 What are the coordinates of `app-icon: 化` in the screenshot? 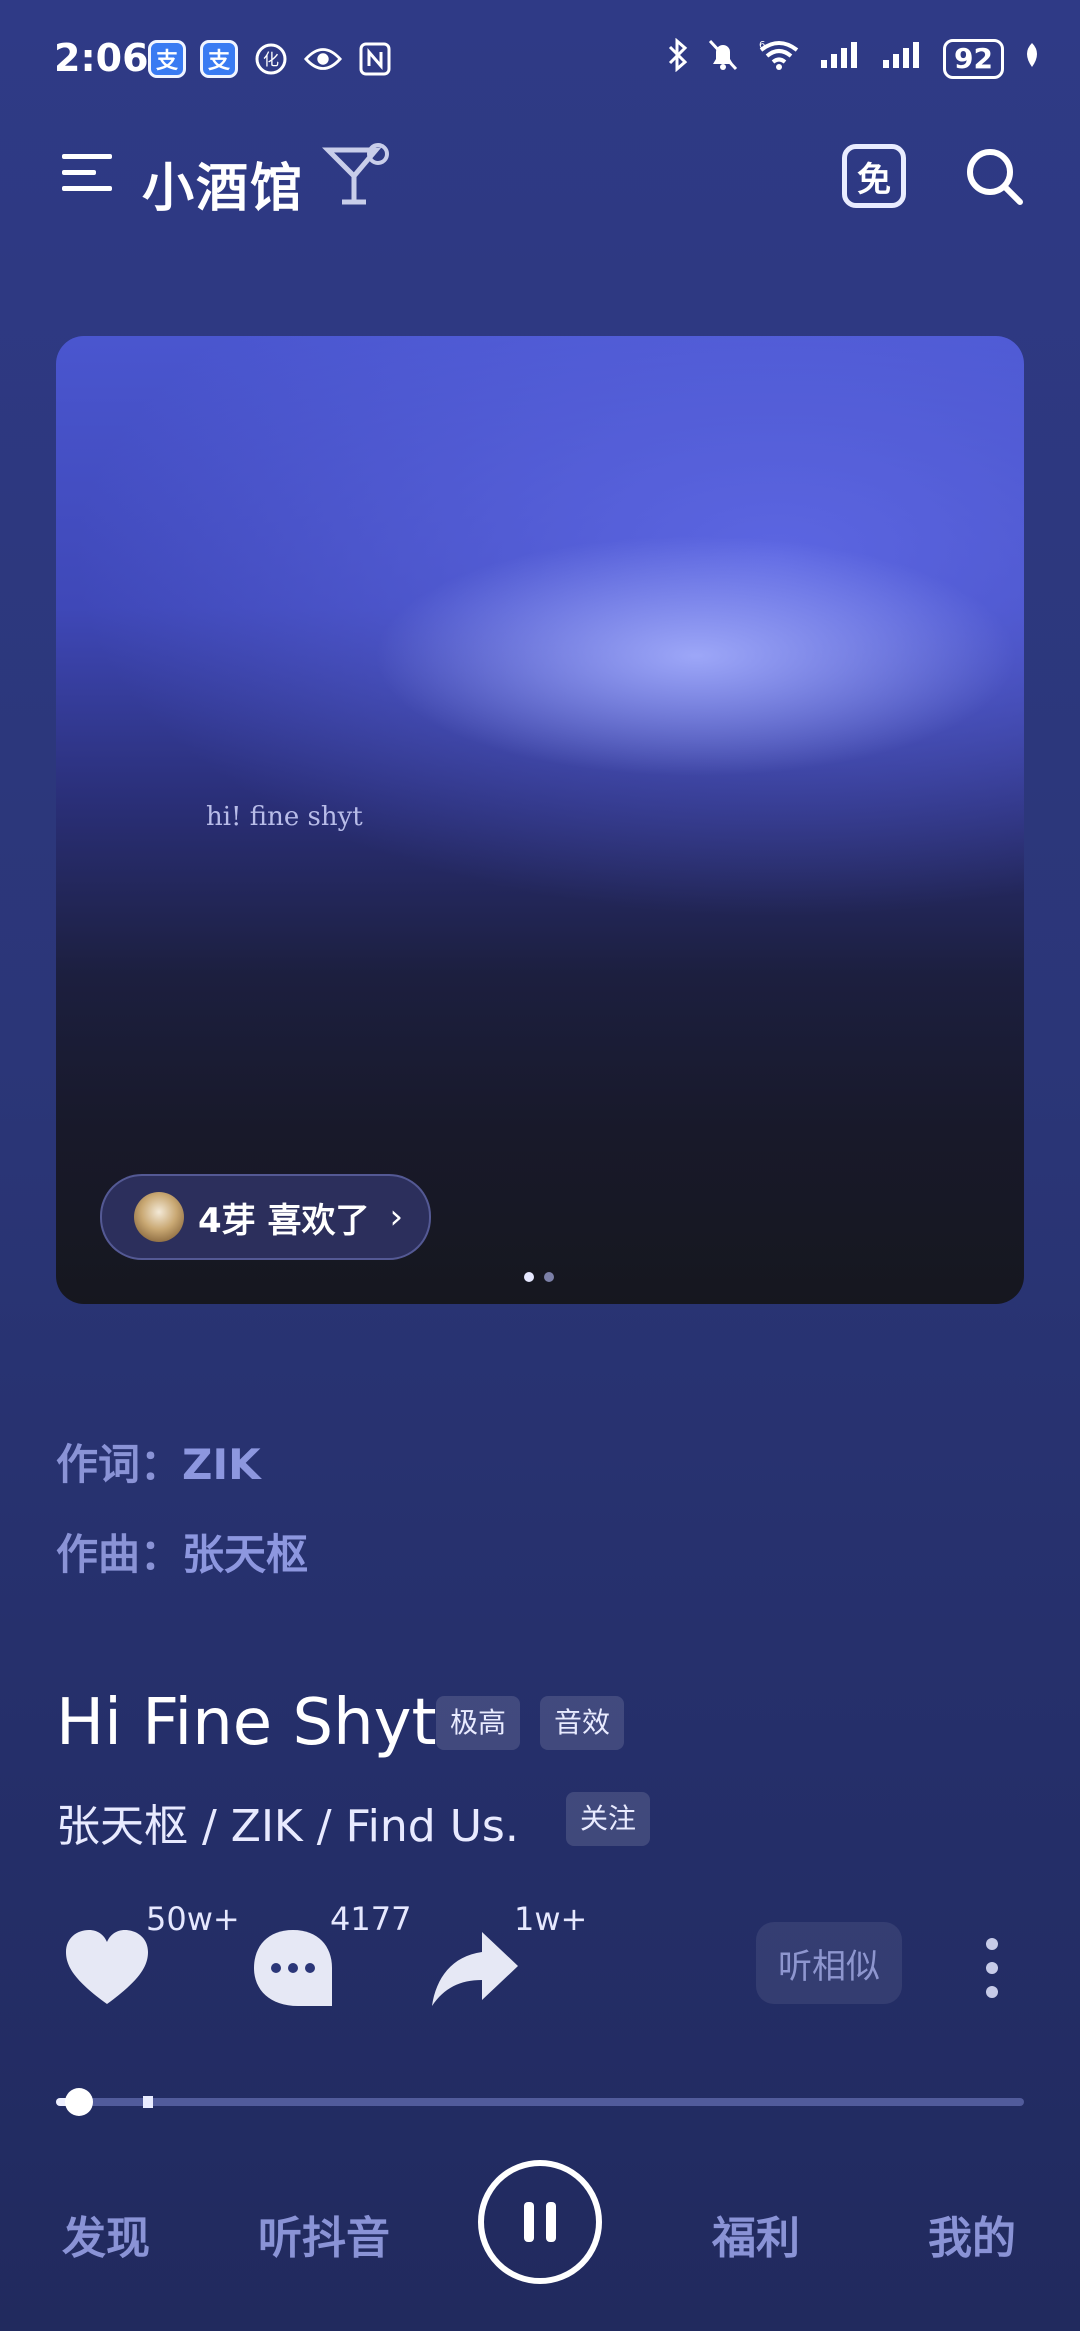 It's located at (271, 59).